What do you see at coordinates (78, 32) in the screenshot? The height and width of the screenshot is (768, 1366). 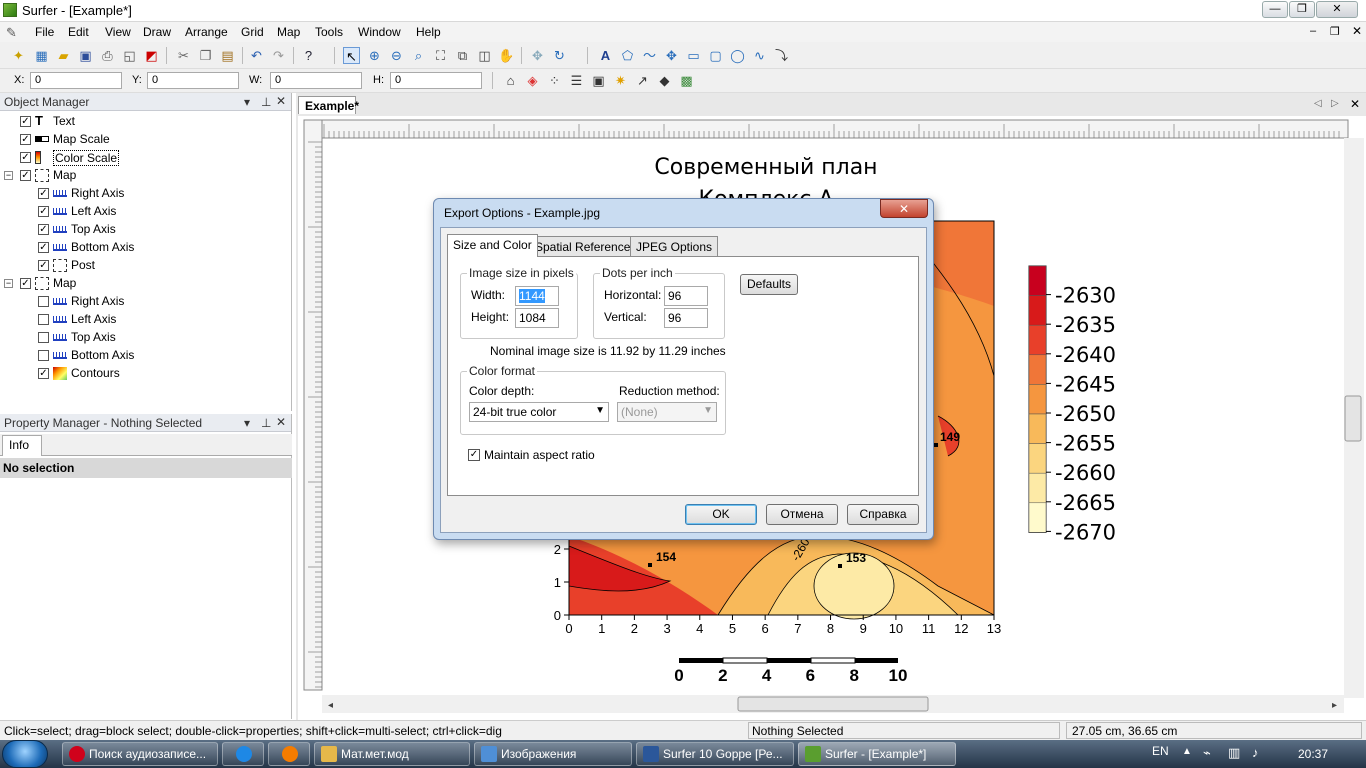 I see `menu-edit: Edit` at bounding box center [78, 32].